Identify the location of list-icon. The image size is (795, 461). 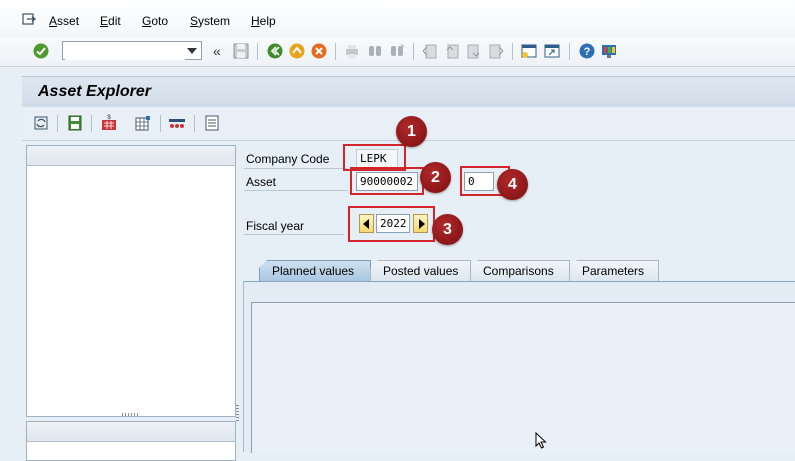
(212, 123).